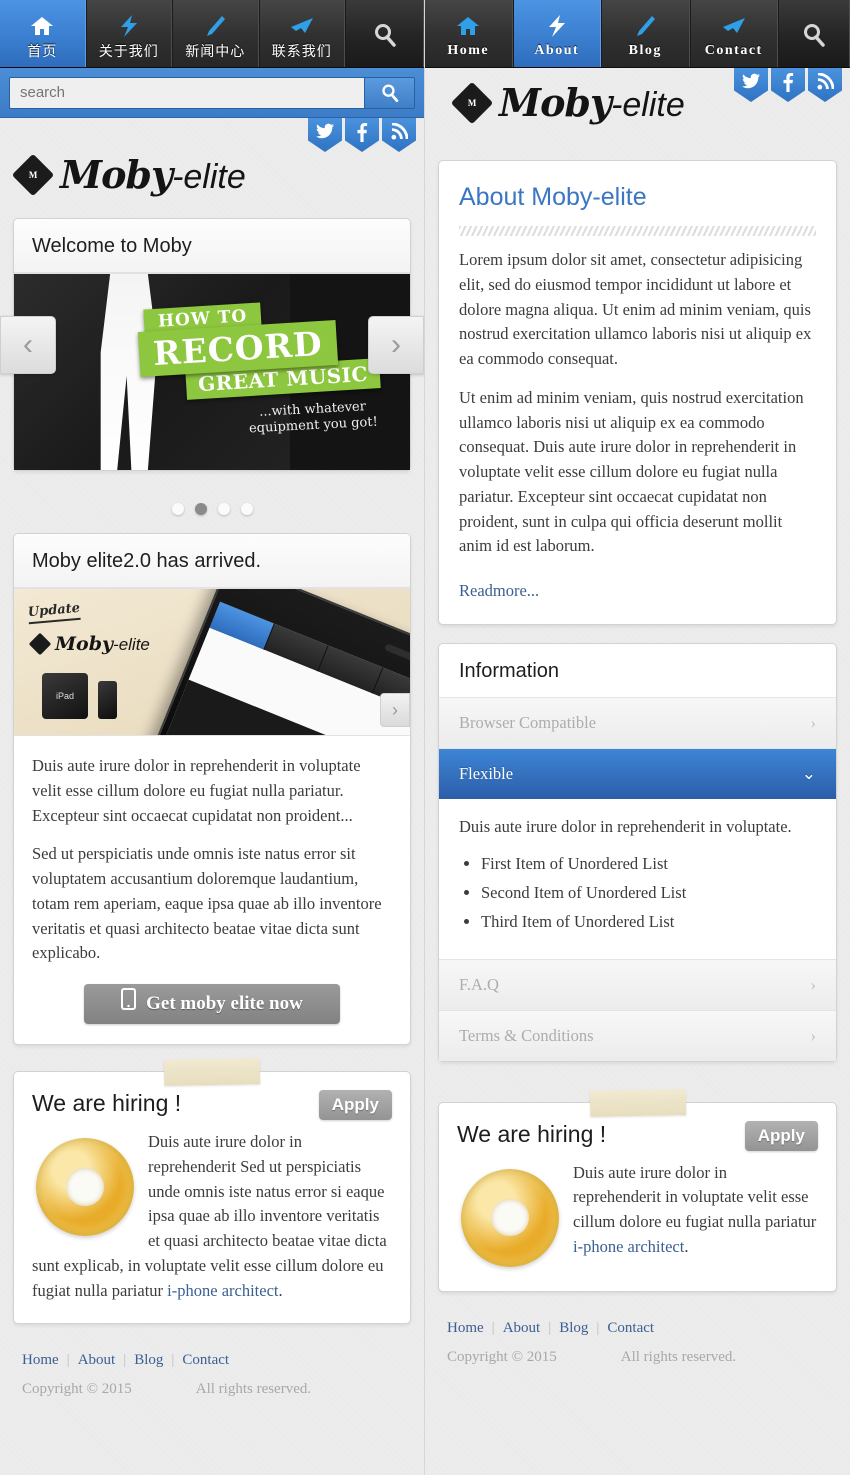 This screenshot has height=1475, width=850. I want to click on site-header-right: M Moby-elite, so click(637, 114).